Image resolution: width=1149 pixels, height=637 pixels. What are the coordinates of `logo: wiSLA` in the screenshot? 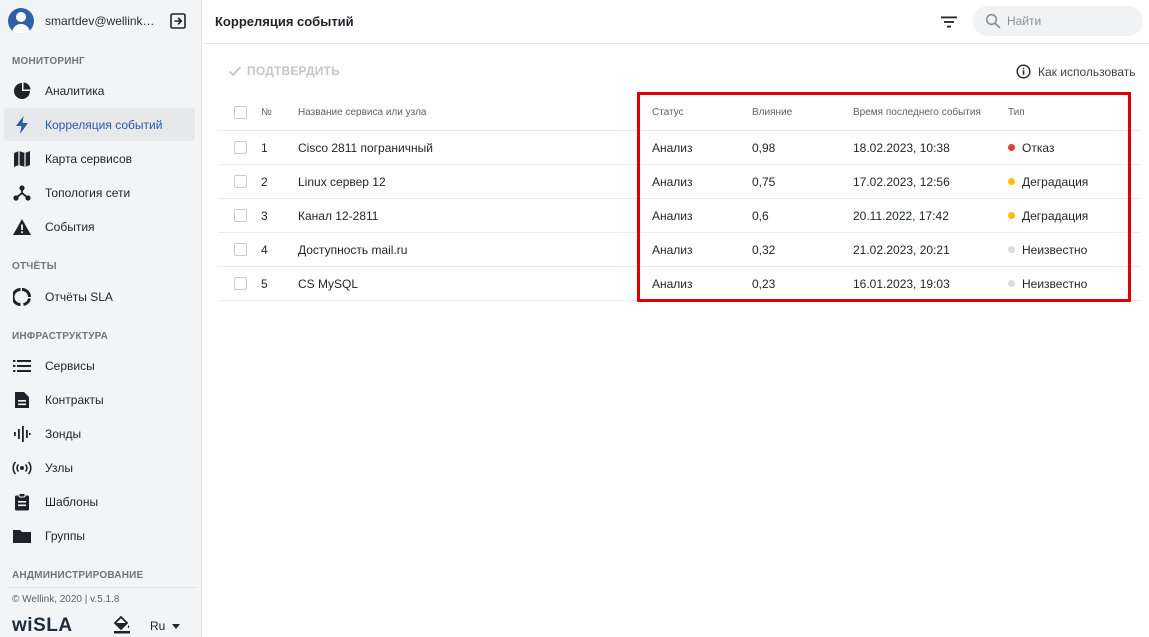 It's located at (42, 626).